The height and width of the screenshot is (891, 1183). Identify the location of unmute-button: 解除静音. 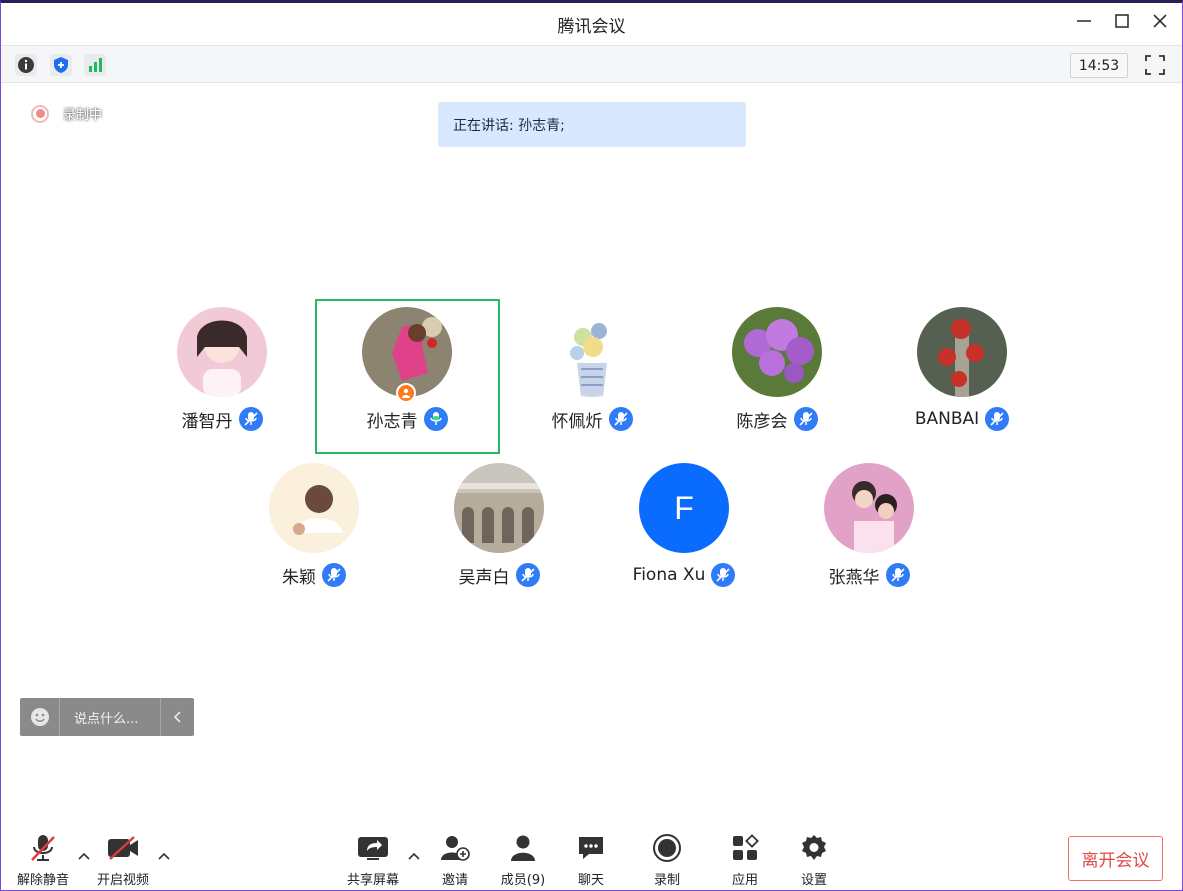
(43, 860).